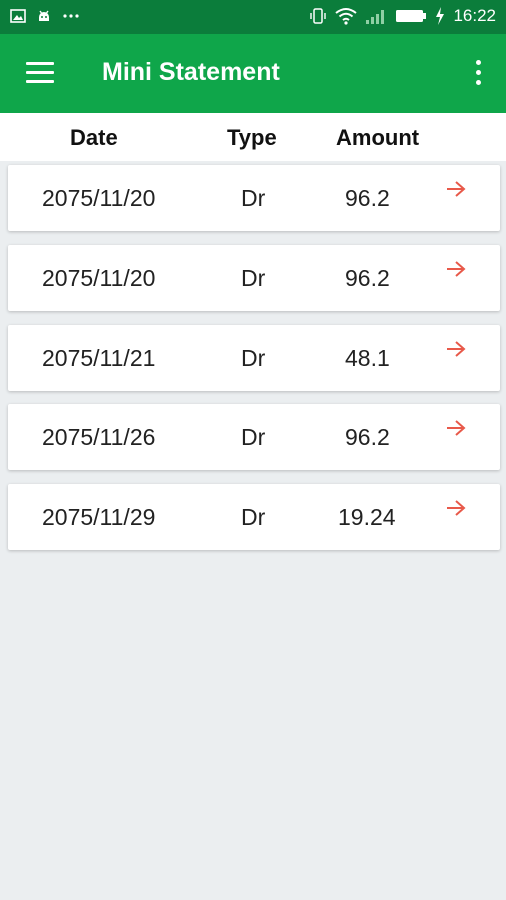  I want to click on table-row: 2075/11/21 Dr 48.1, so click(254, 358).